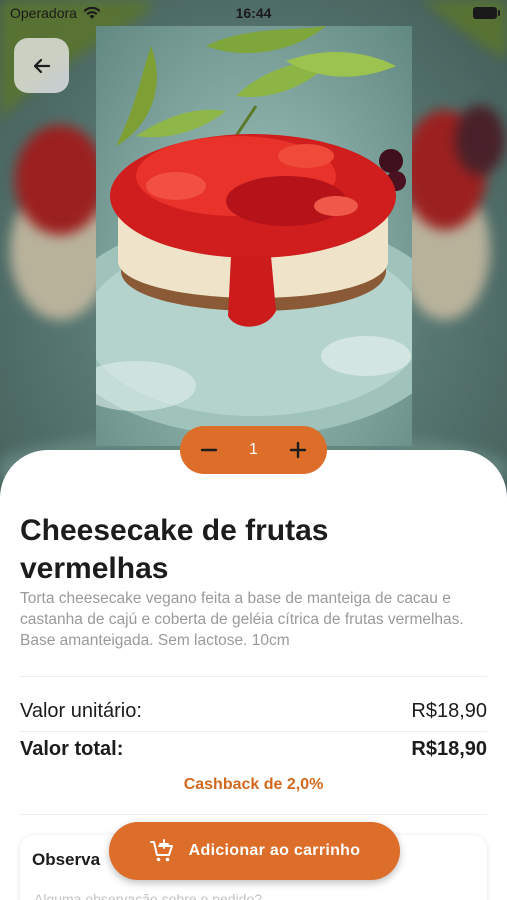  I want to click on add-to-cart-label: Adicionar ao carrinho, so click(274, 850).